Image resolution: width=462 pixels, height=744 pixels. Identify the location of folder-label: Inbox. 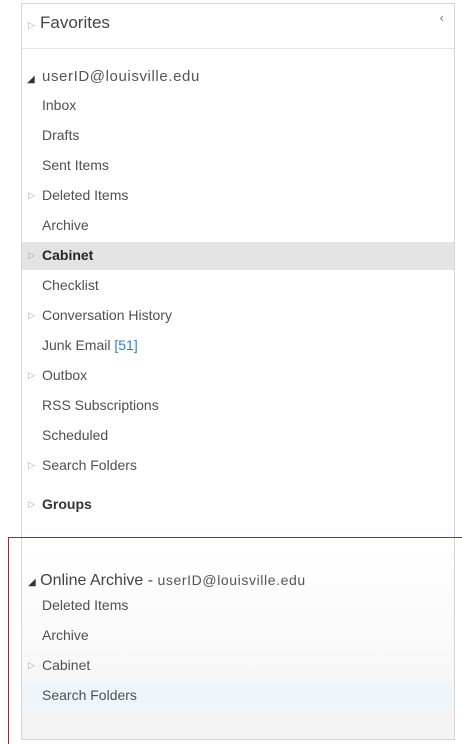
(59, 105).